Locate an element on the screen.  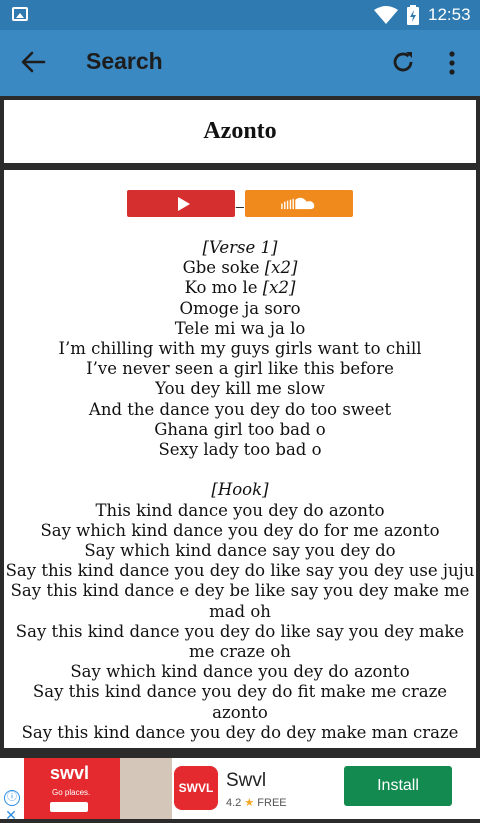
clock: 12:53 is located at coordinates (449, 14).